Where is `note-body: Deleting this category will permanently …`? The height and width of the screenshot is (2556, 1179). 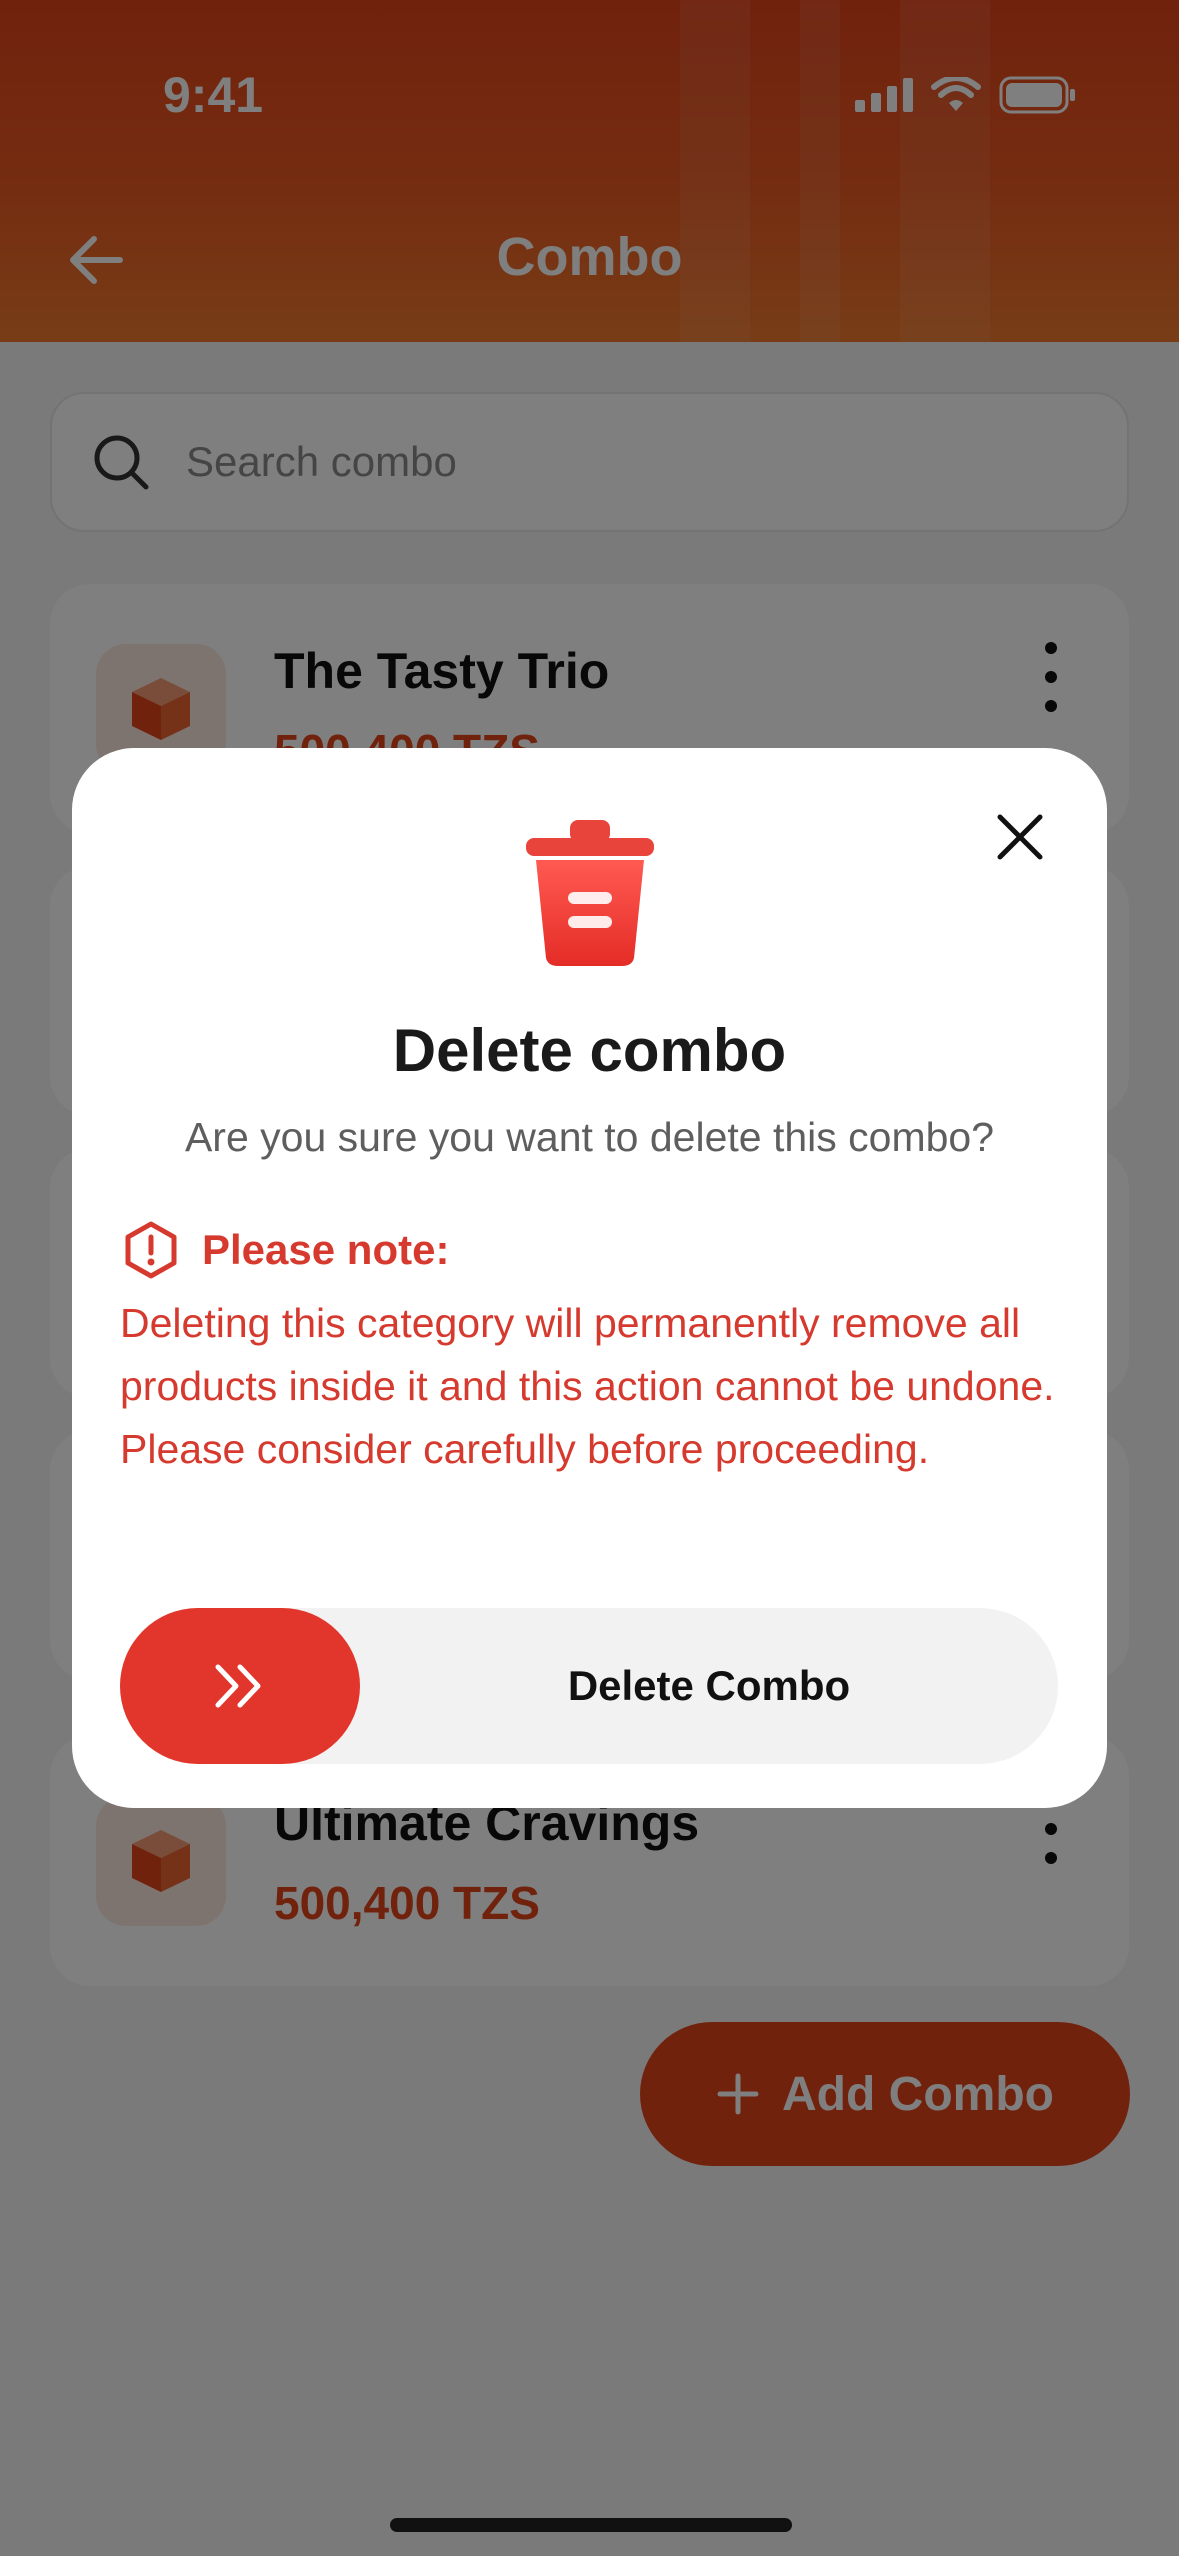
note-body: Deleting this category will permanently … is located at coordinates (587, 1386).